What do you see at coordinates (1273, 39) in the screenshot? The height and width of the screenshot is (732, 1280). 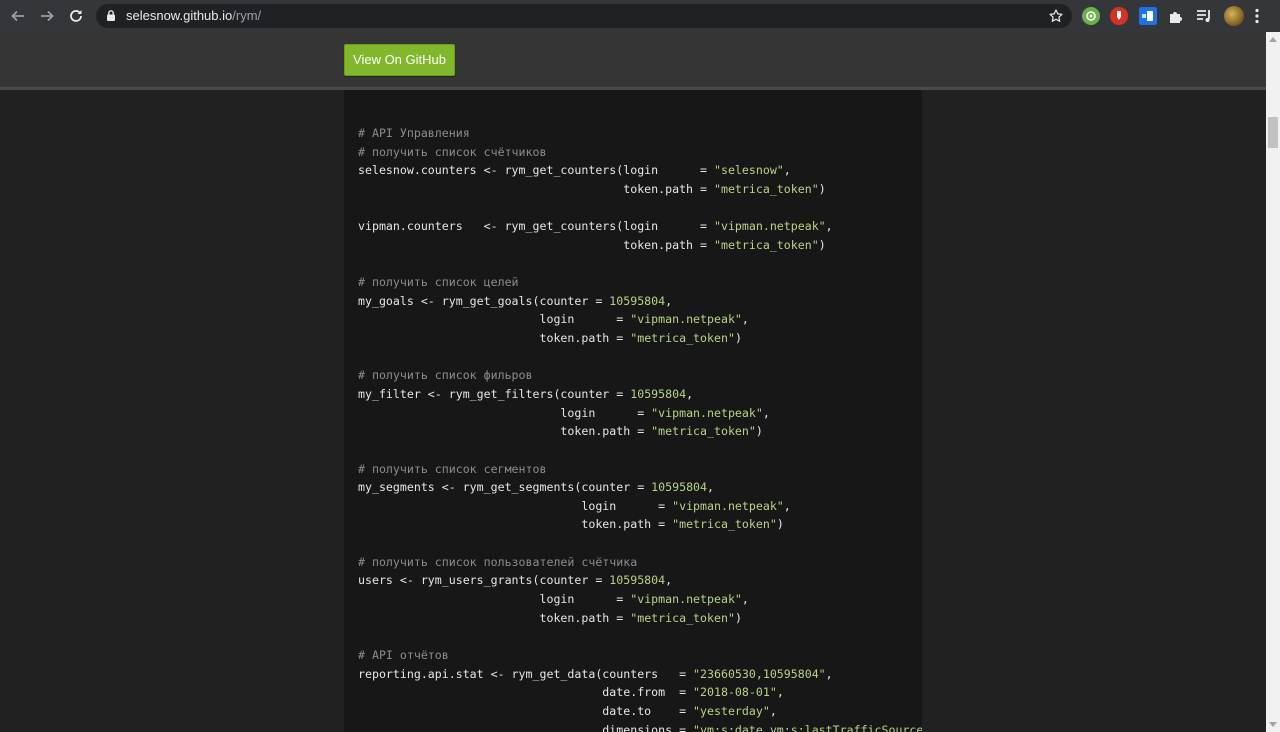 I see `scroll-up-arrow-icon` at bounding box center [1273, 39].